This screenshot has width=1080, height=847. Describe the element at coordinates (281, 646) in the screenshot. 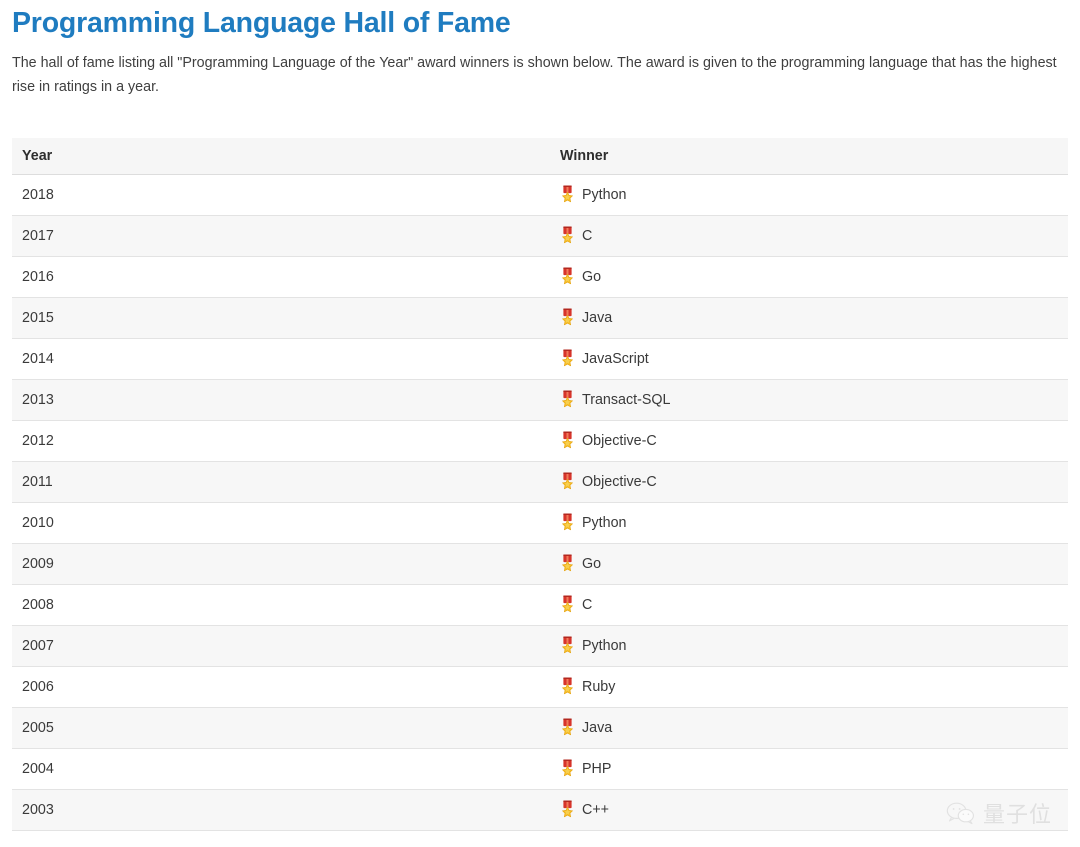

I see `cell-year: 2007` at that location.